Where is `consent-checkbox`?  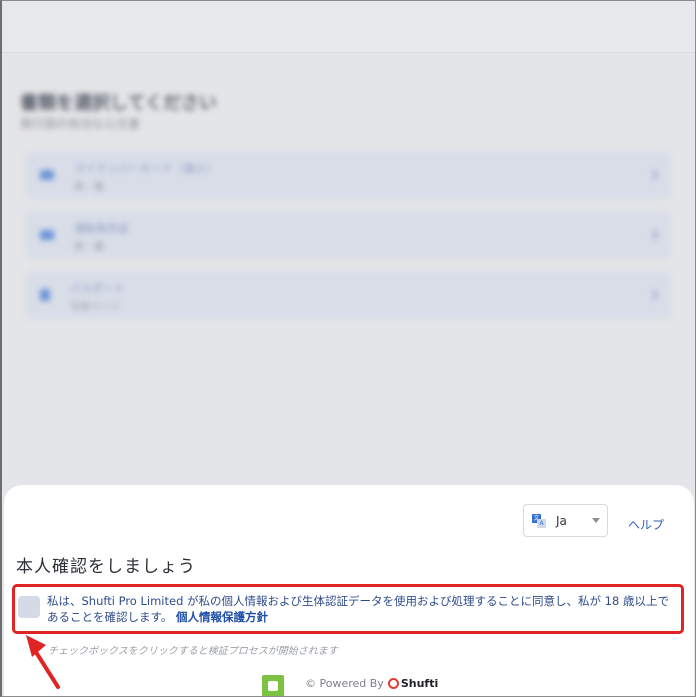
consent-checkbox is located at coordinates (29, 607).